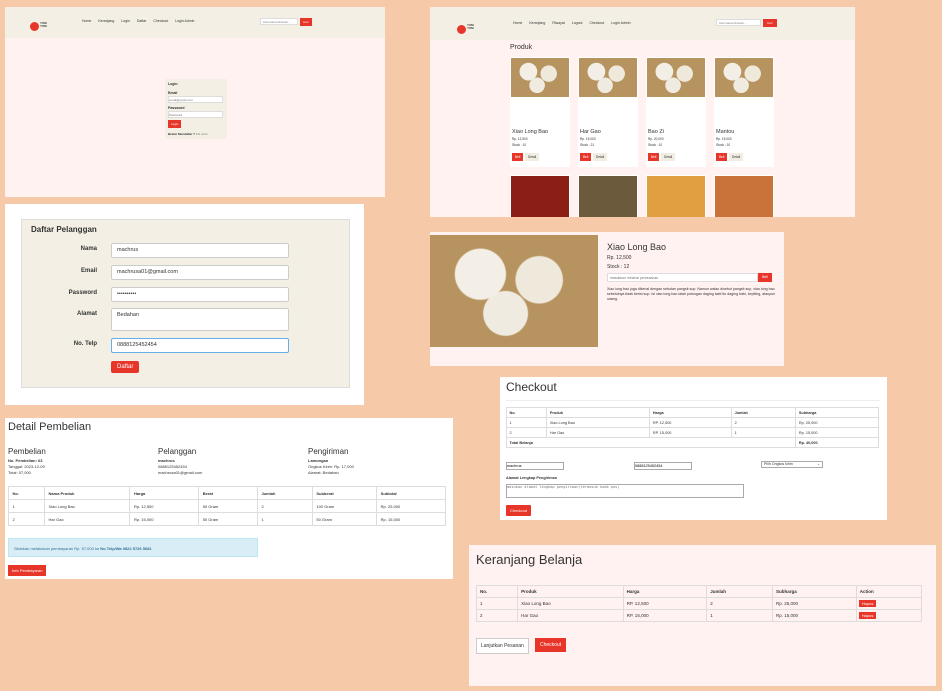 This screenshot has height=691, width=942. What do you see at coordinates (502, 646) in the screenshot?
I see `continue-shopping-button: Lanjutkan Pesanan` at bounding box center [502, 646].